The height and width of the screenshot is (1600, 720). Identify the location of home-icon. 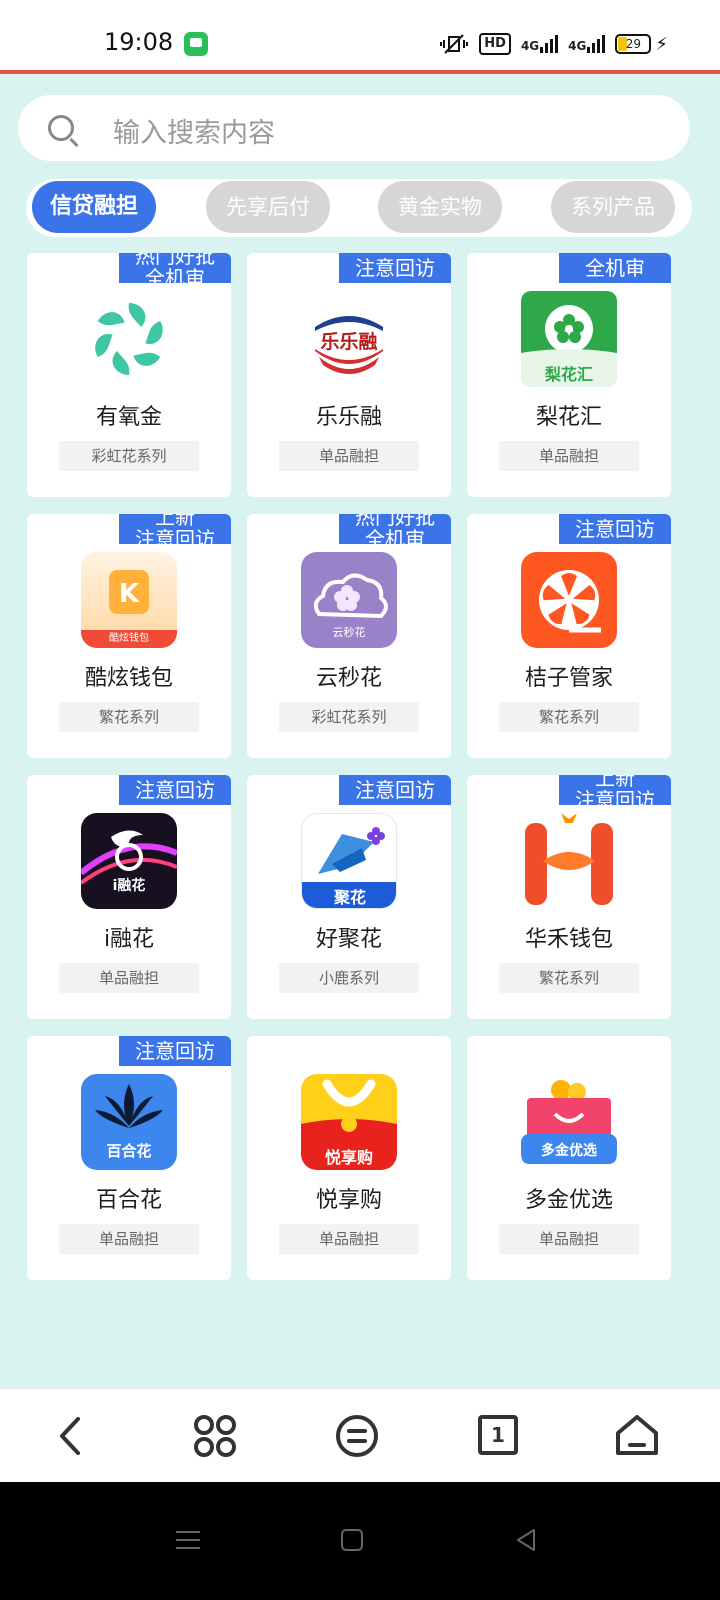
(637, 1436).